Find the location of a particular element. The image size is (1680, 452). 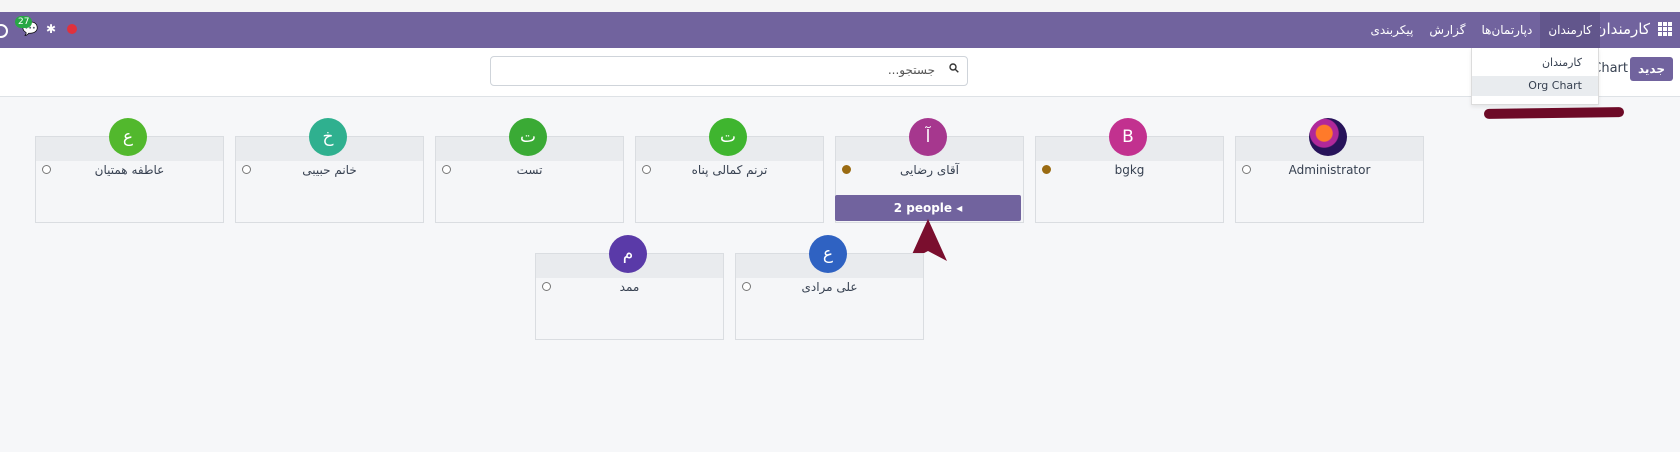

employee-name: تست is located at coordinates (529, 170).